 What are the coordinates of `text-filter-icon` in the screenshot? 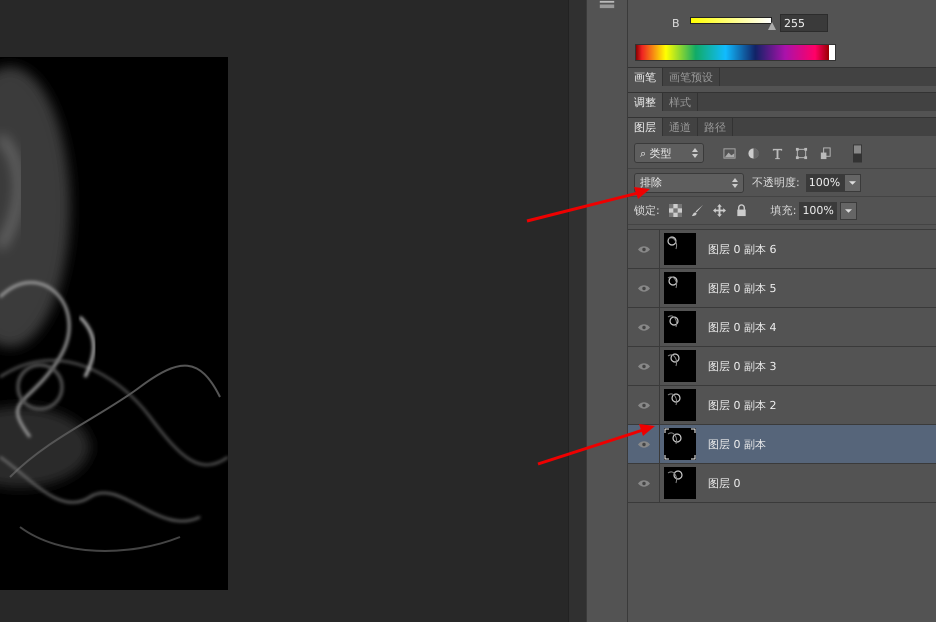 It's located at (777, 153).